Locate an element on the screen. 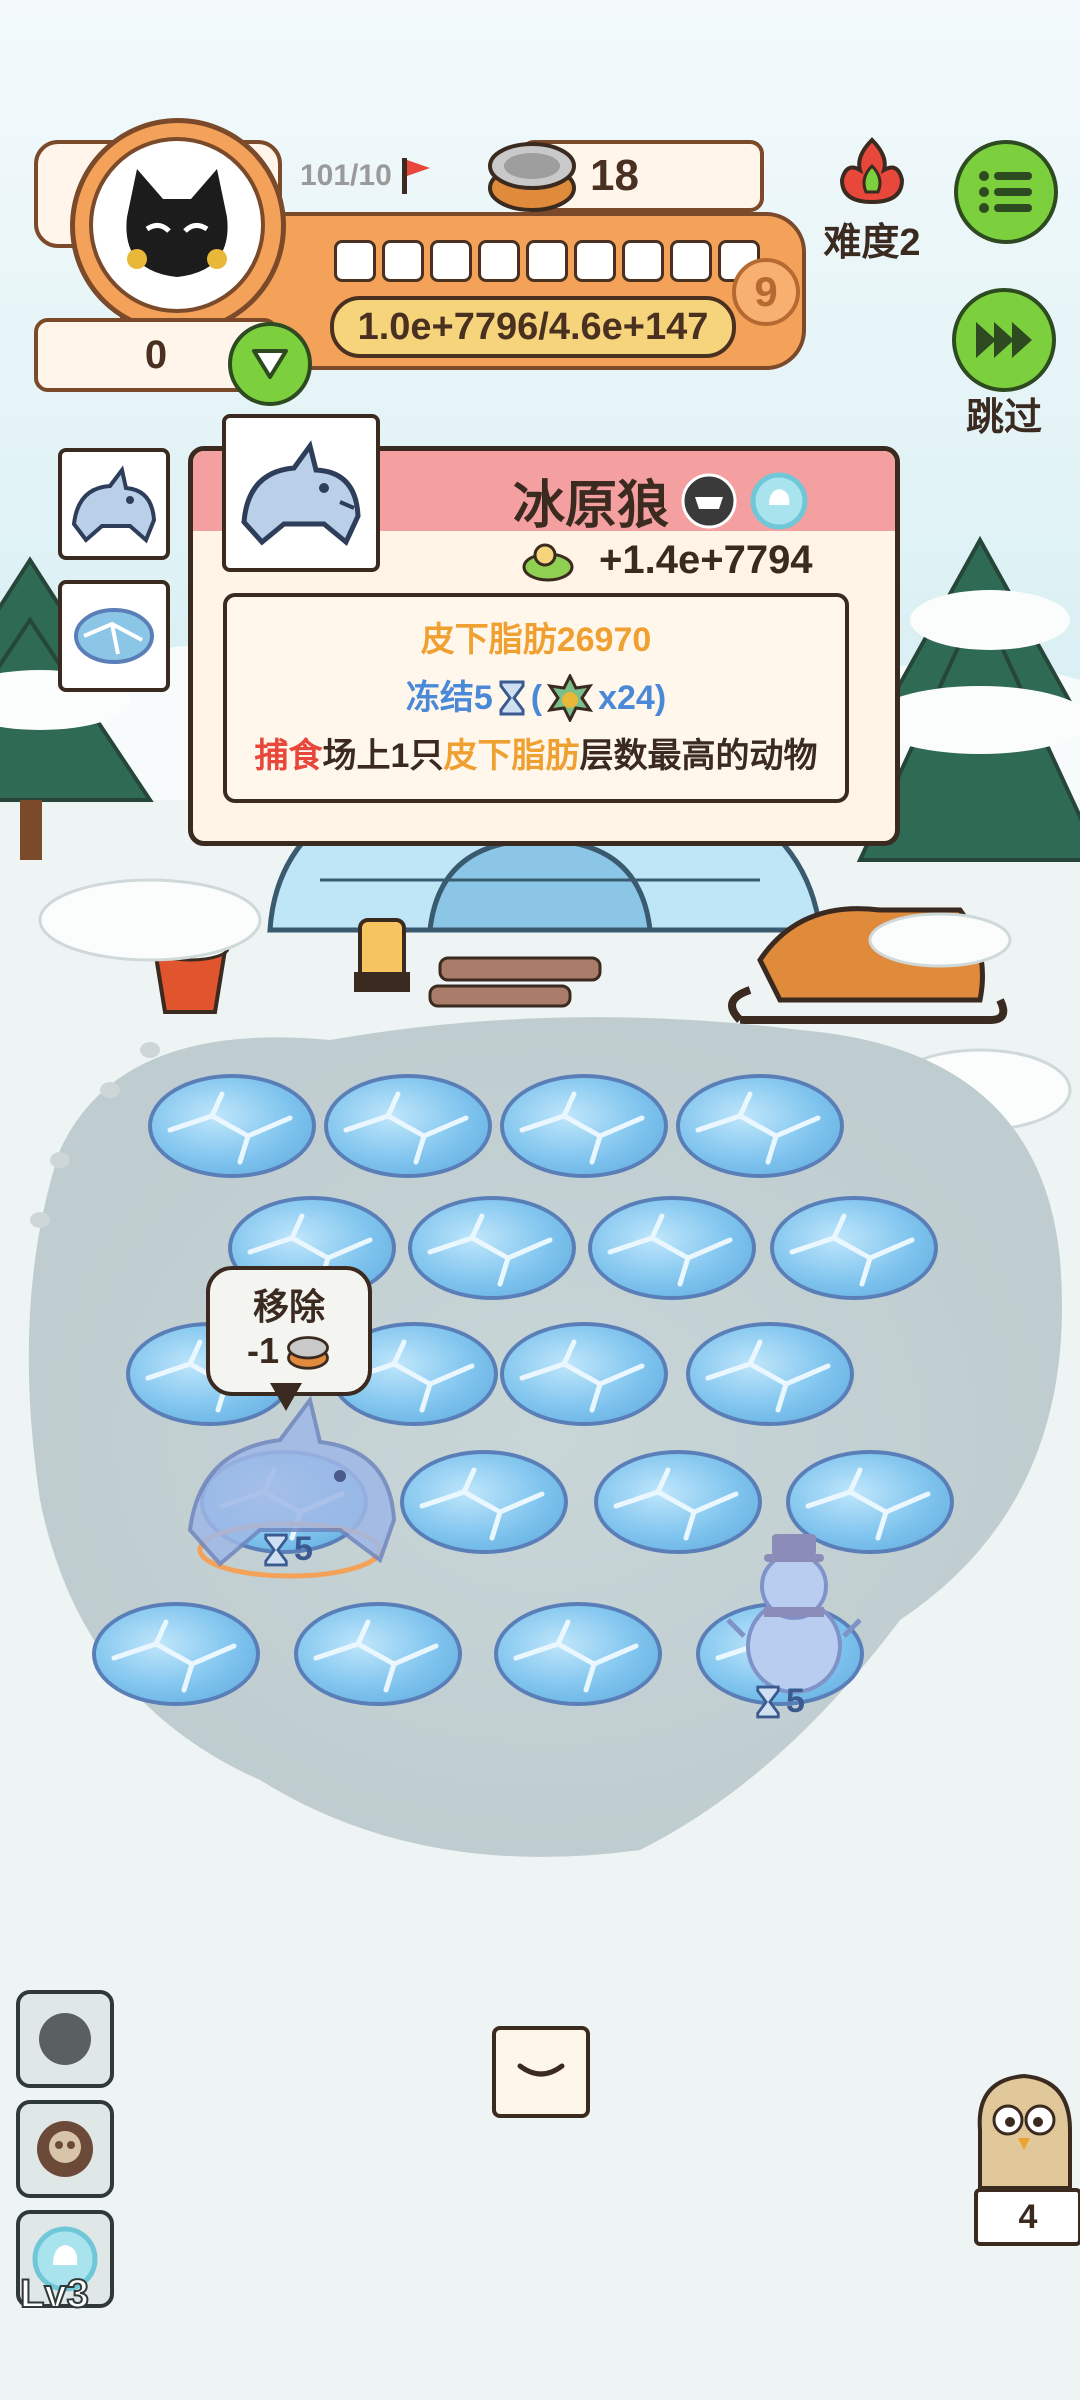 This screenshot has width=1080, height=2400. progress-segments is located at coordinates (547, 261).